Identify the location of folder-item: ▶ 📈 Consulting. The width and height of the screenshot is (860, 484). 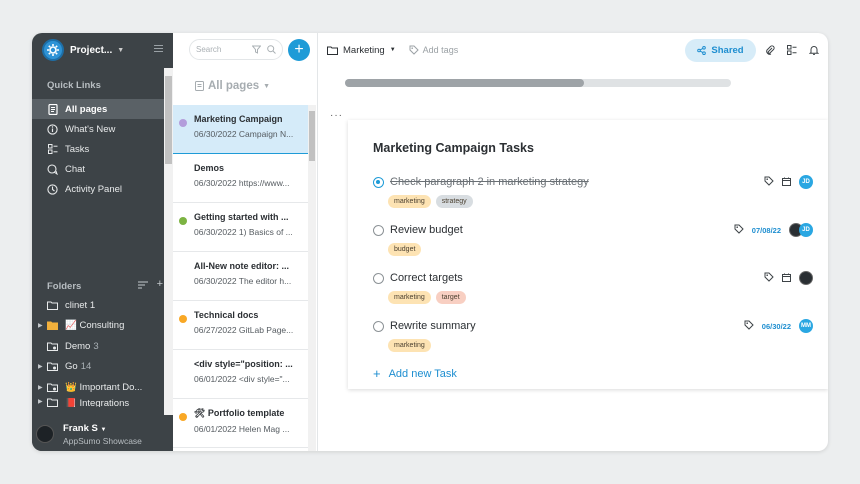
(102, 326).